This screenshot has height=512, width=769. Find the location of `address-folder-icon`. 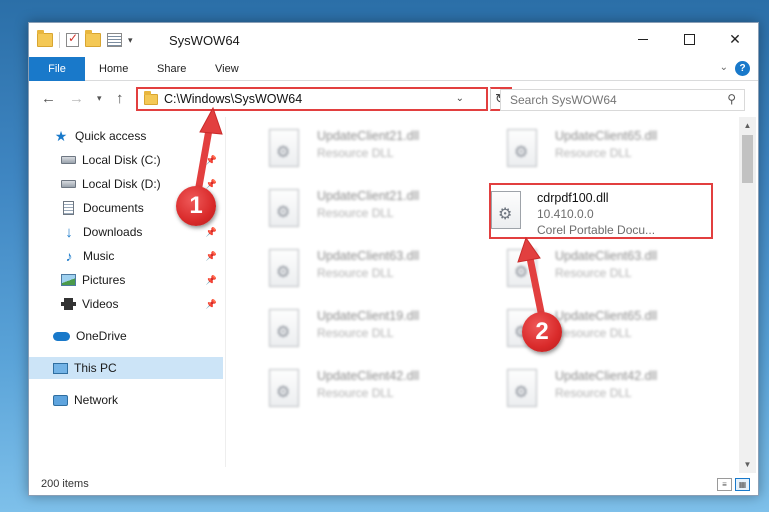

address-folder-icon is located at coordinates (151, 98).